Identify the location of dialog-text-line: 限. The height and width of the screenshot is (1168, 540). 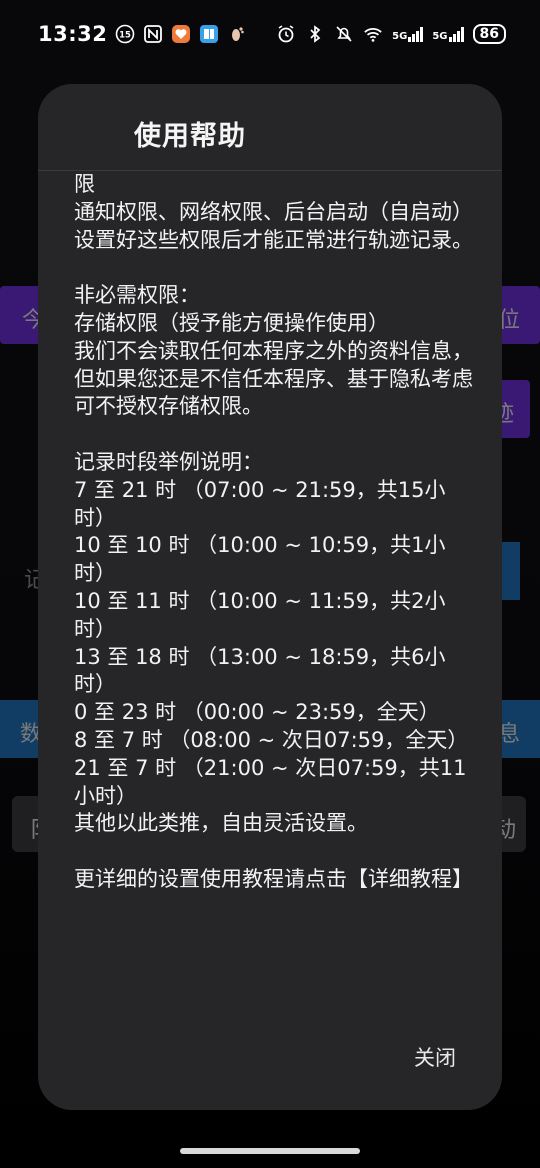
(84, 184).